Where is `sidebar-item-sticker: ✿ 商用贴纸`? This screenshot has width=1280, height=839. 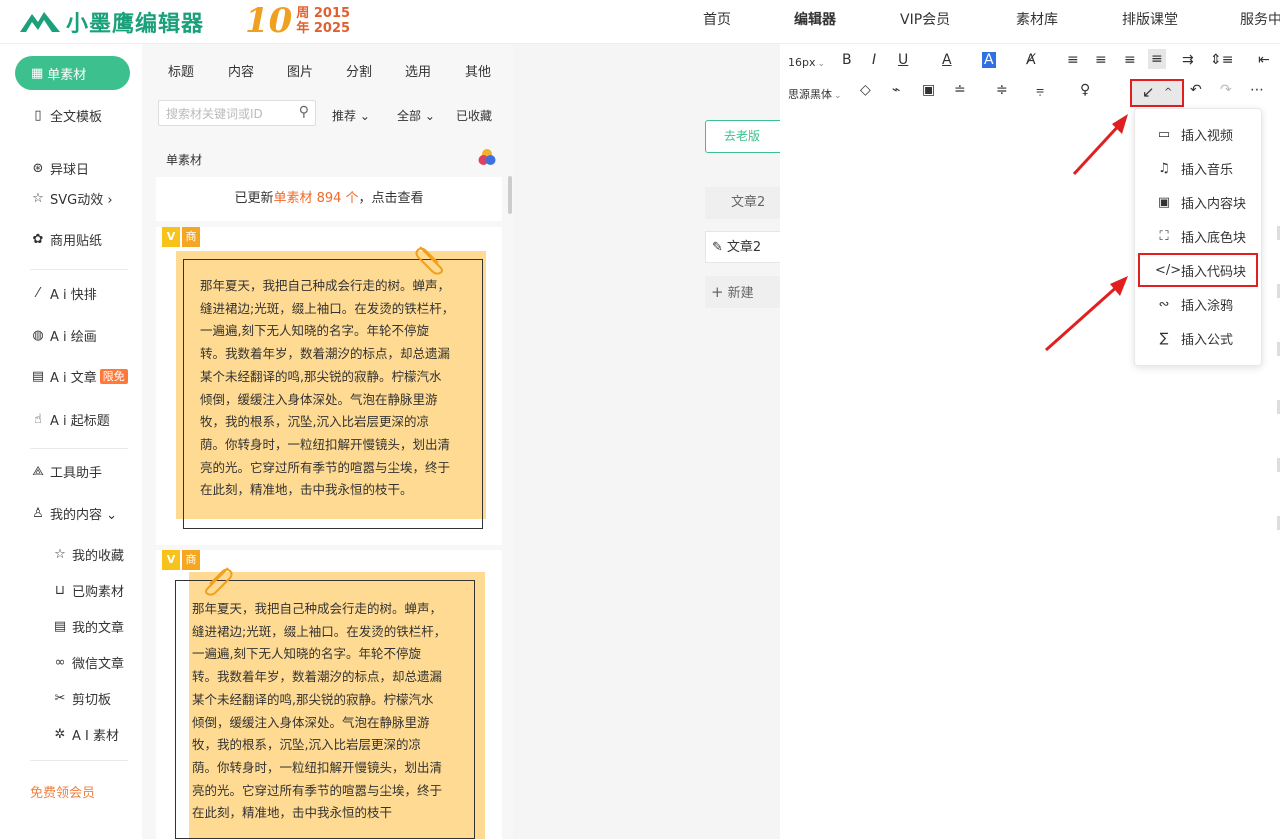
sidebar-item-sticker: ✿ 商用贴纸 is located at coordinates (66, 239).